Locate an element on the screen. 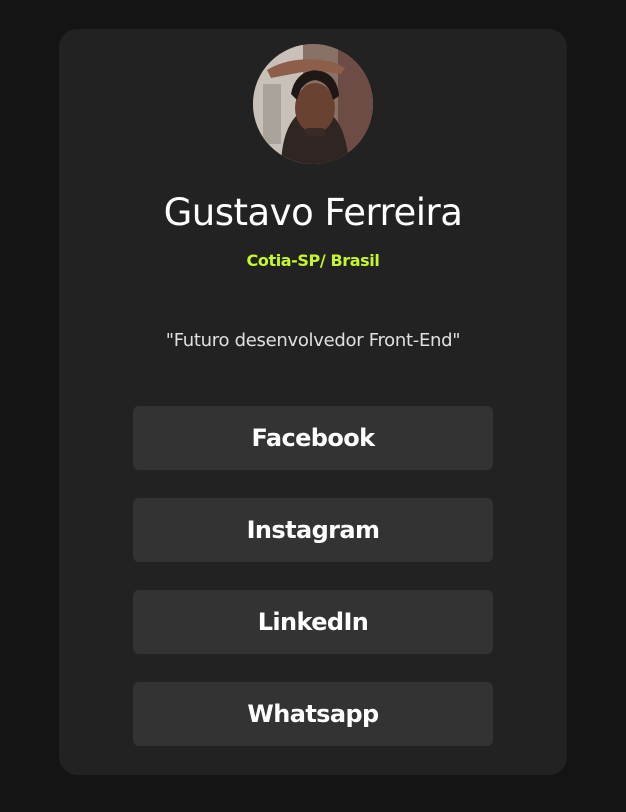 The width and height of the screenshot is (626, 812). instagram-button: Instagram is located at coordinates (313, 530).